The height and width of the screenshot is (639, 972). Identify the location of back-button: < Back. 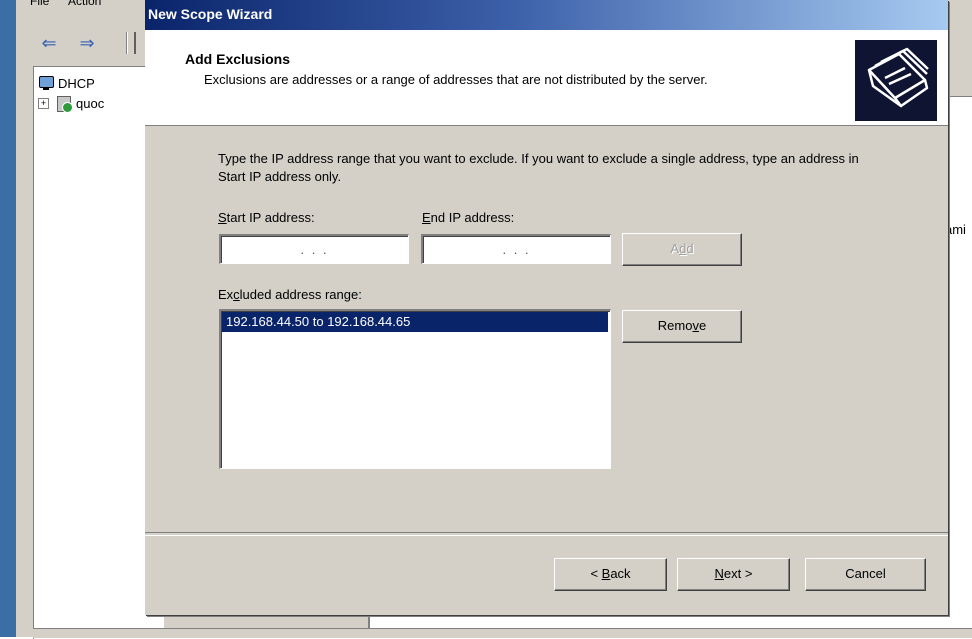
(610, 574).